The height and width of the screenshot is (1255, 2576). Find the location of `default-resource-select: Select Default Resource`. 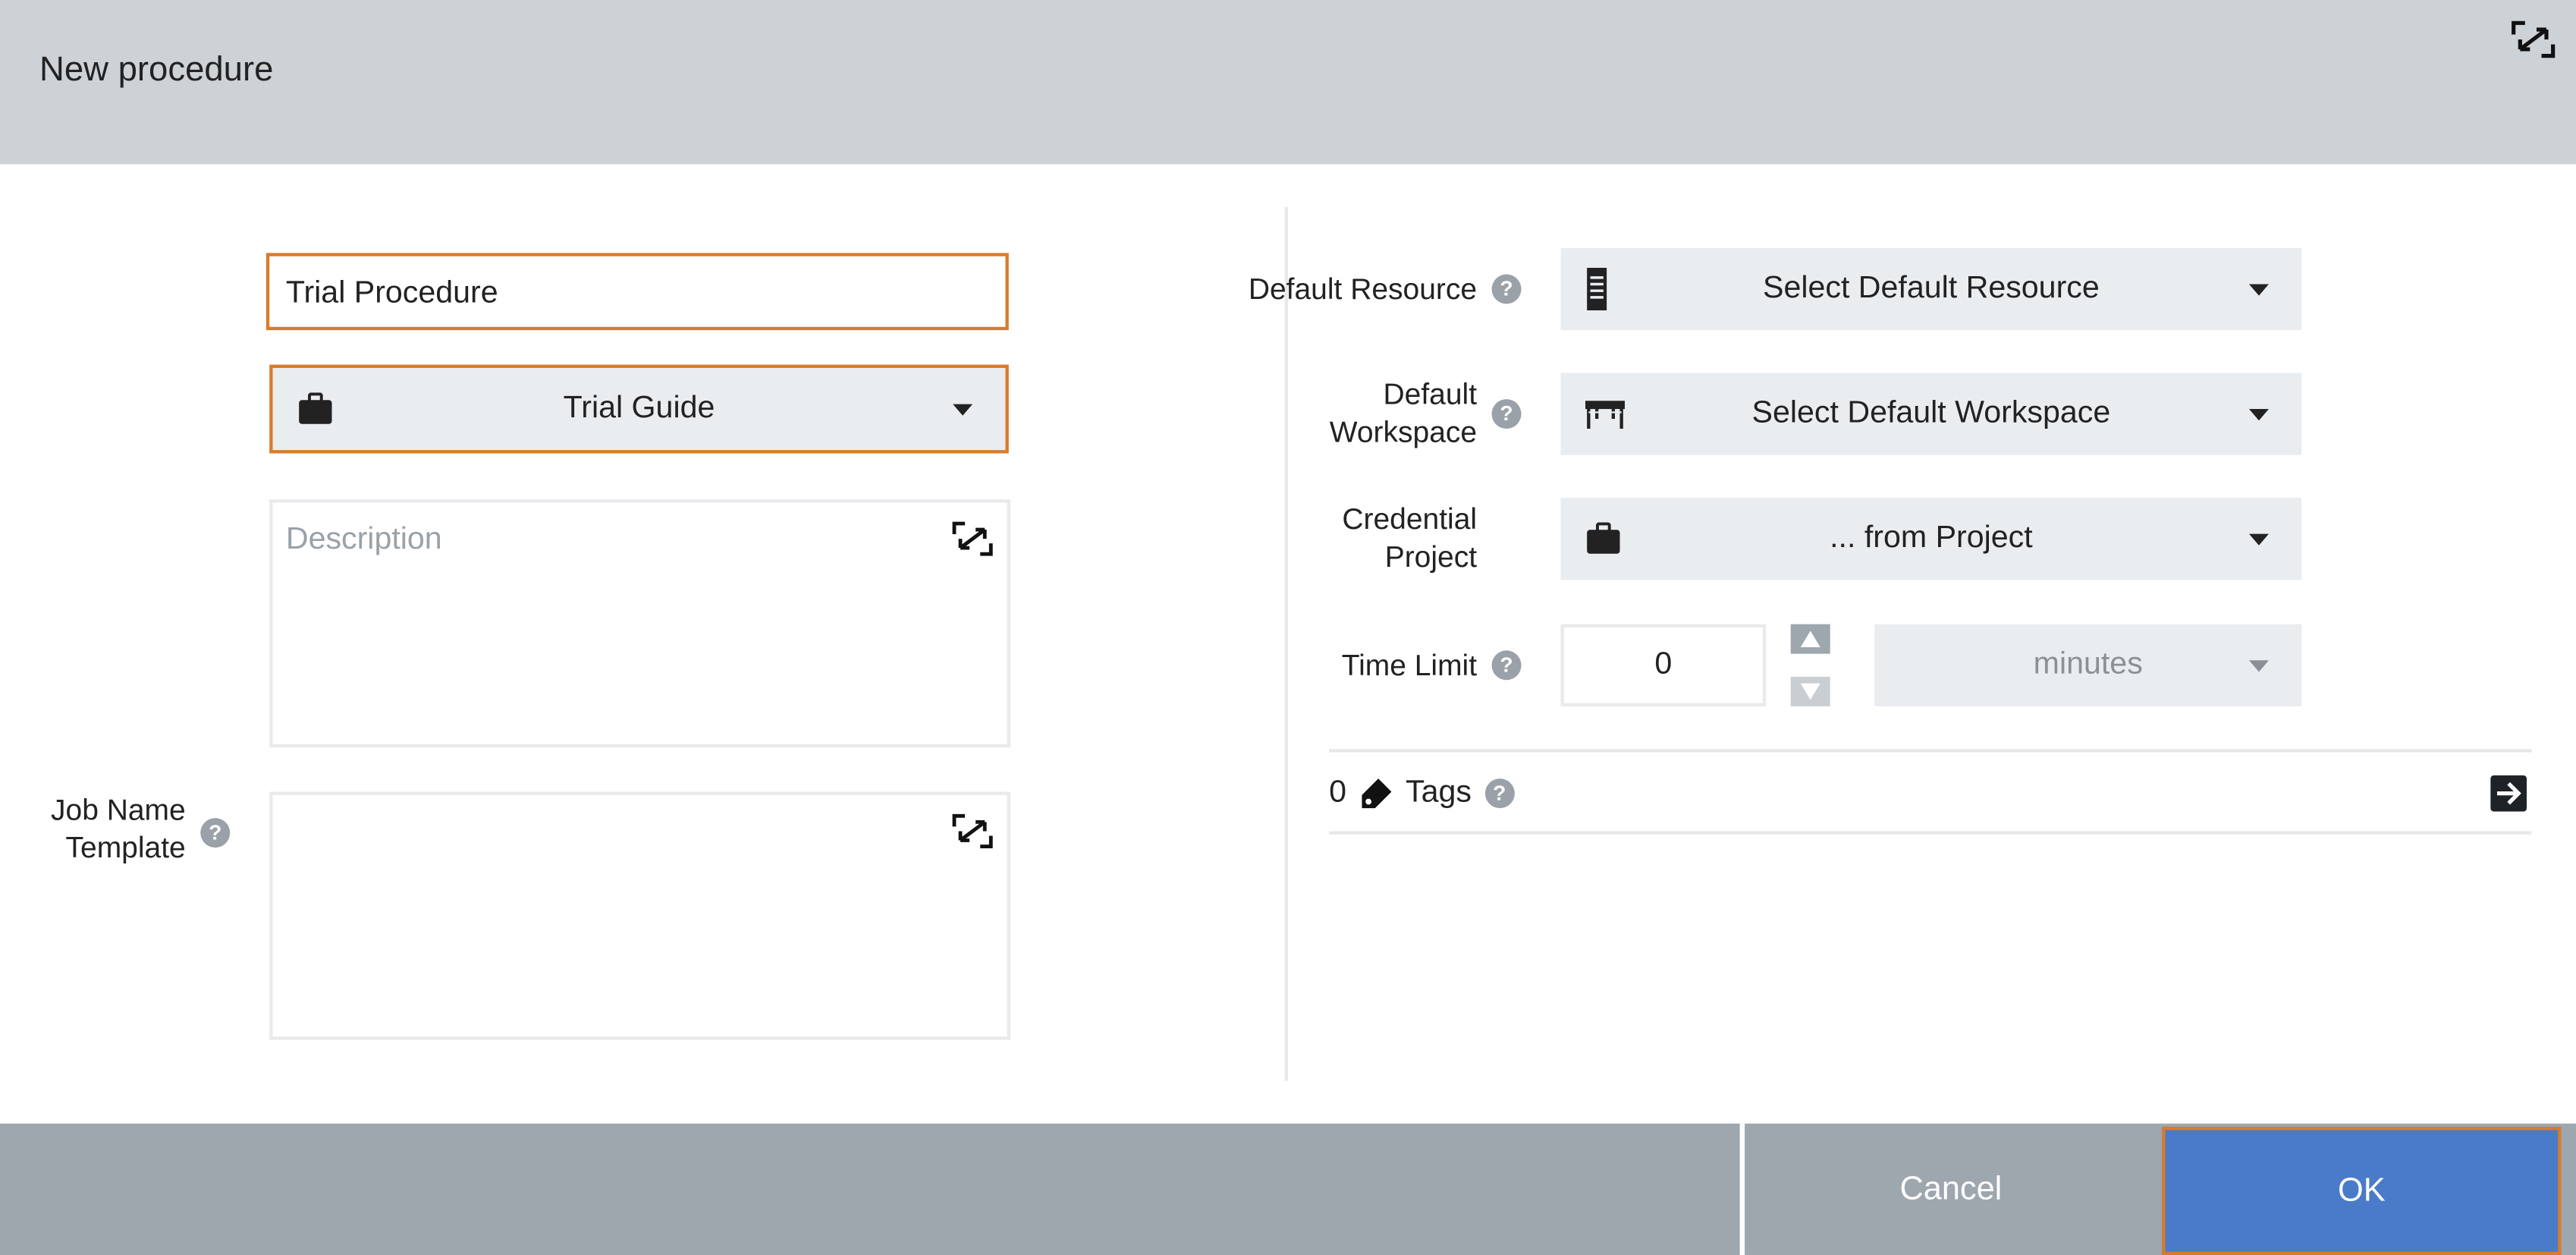

default-resource-select: Select Default Resource is located at coordinates (1931, 289).